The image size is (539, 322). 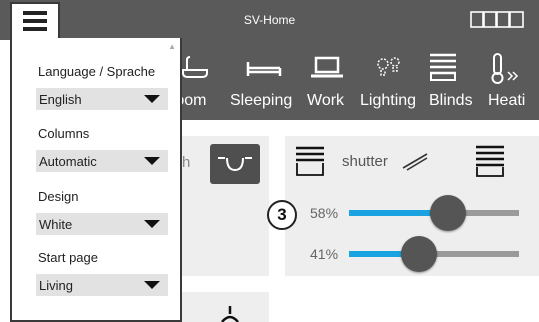 I want to click on scroll-up-icon: ▲, so click(x=172, y=46).